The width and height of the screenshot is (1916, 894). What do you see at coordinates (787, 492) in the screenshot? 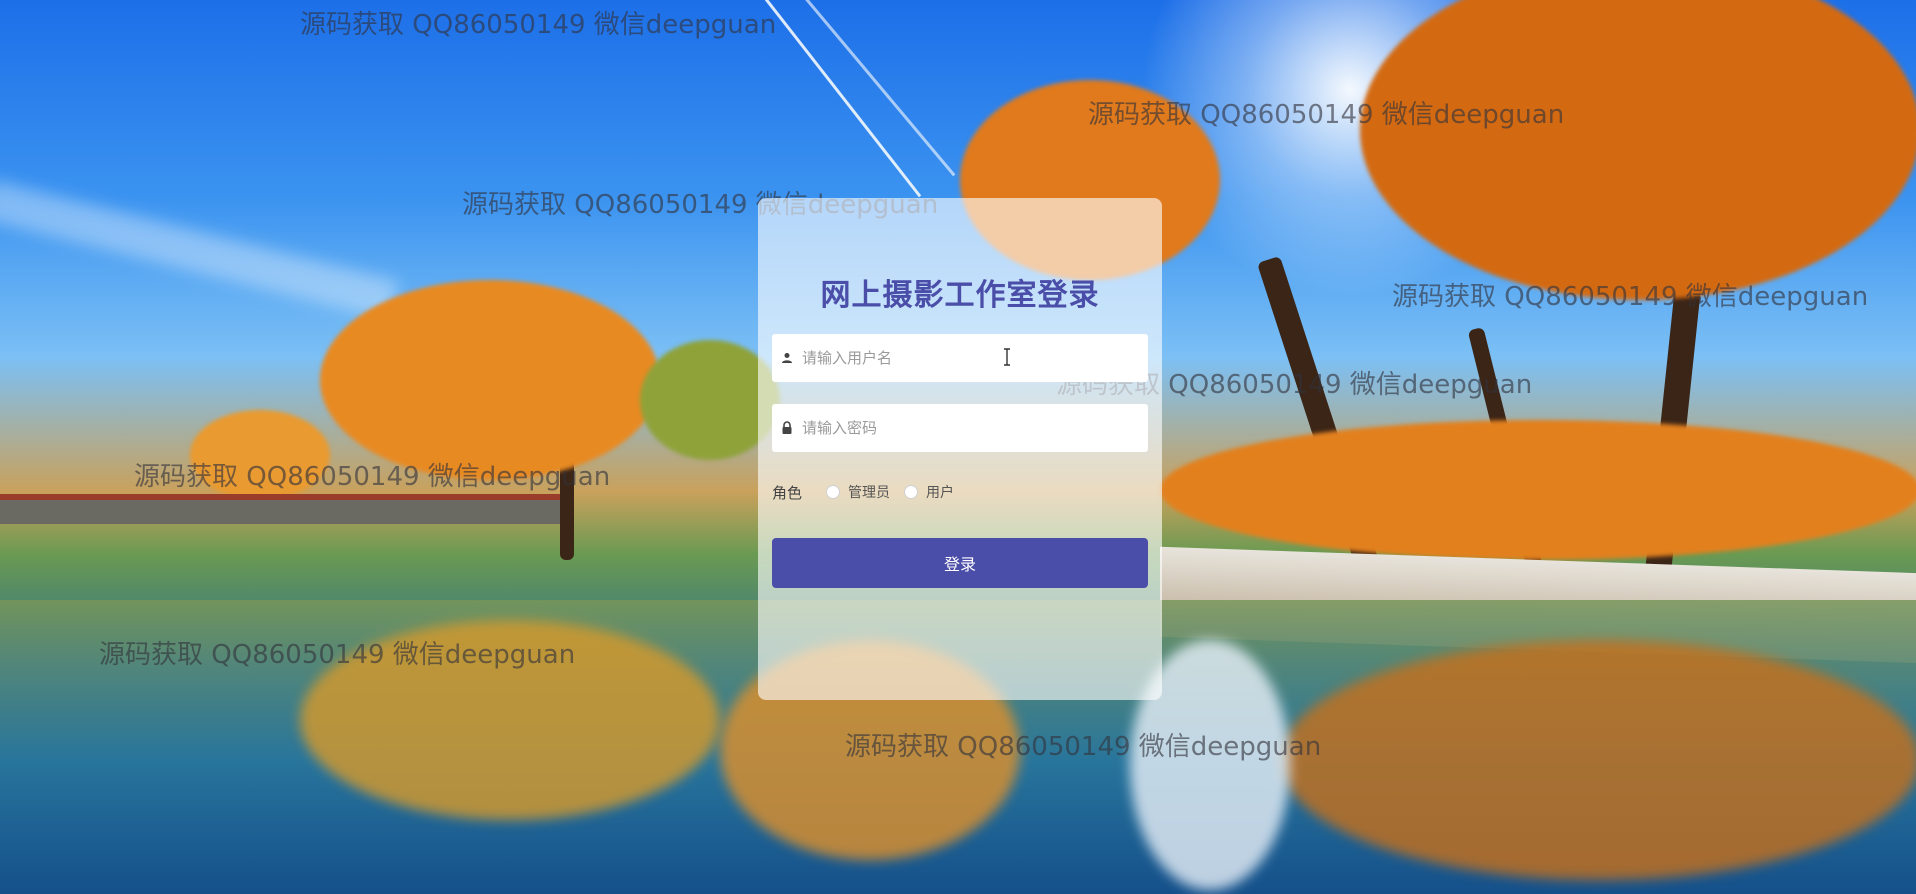
I see `role-label: 角色` at bounding box center [787, 492].